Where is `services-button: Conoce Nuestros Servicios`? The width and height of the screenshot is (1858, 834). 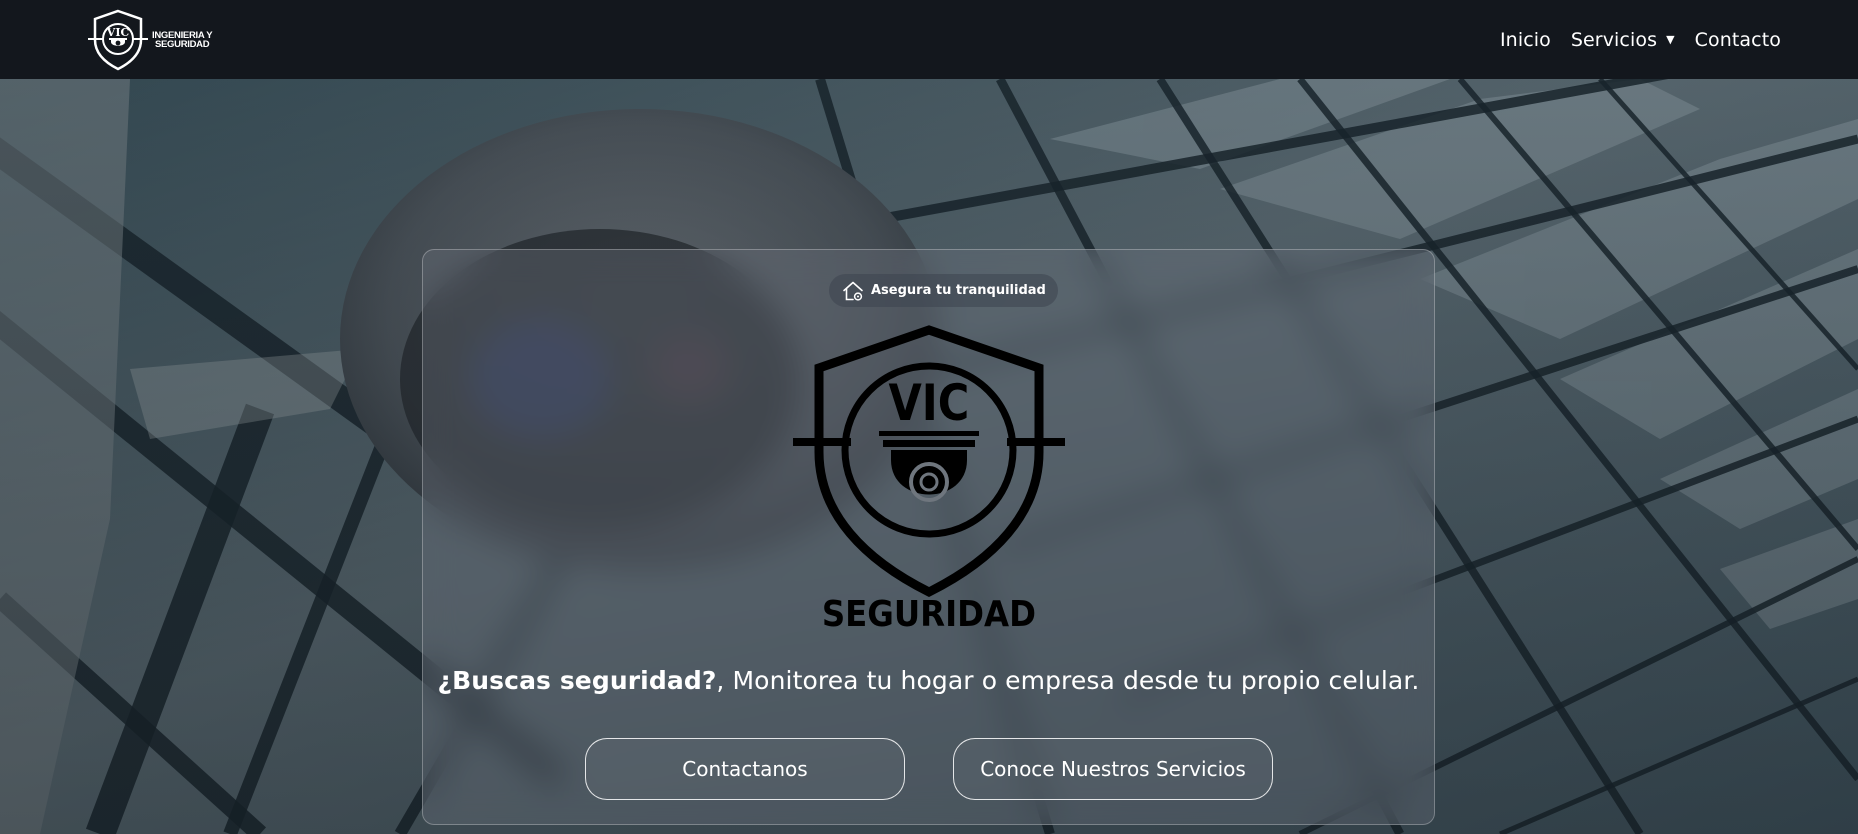
services-button: Conoce Nuestros Servicios is located at coordinates (1113, 769).